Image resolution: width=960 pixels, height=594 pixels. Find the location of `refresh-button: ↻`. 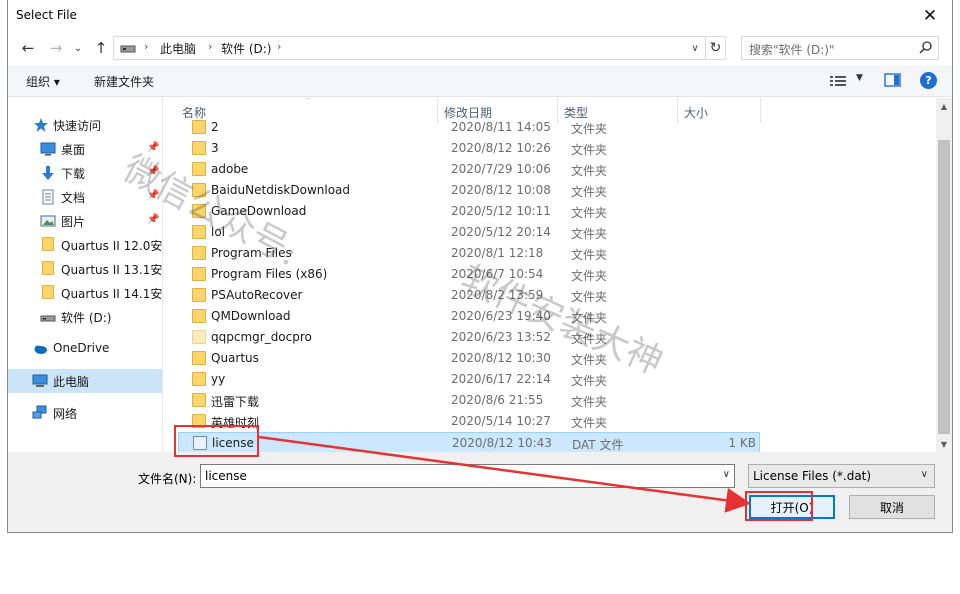

refresh-button: ↻ is located at coordinates (716, 48).